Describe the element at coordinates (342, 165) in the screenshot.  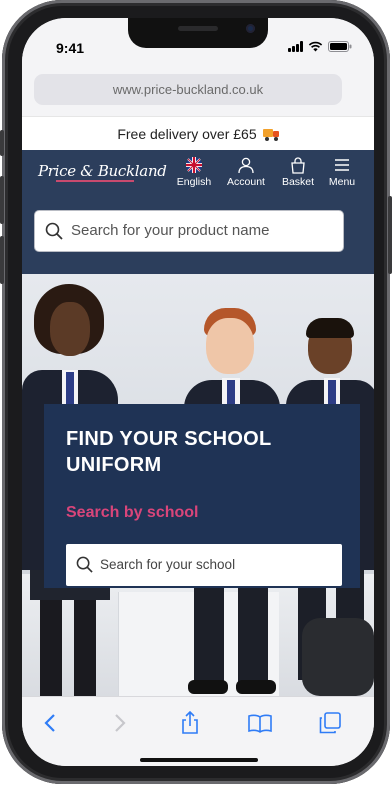
I see `menu-icon` at that location.